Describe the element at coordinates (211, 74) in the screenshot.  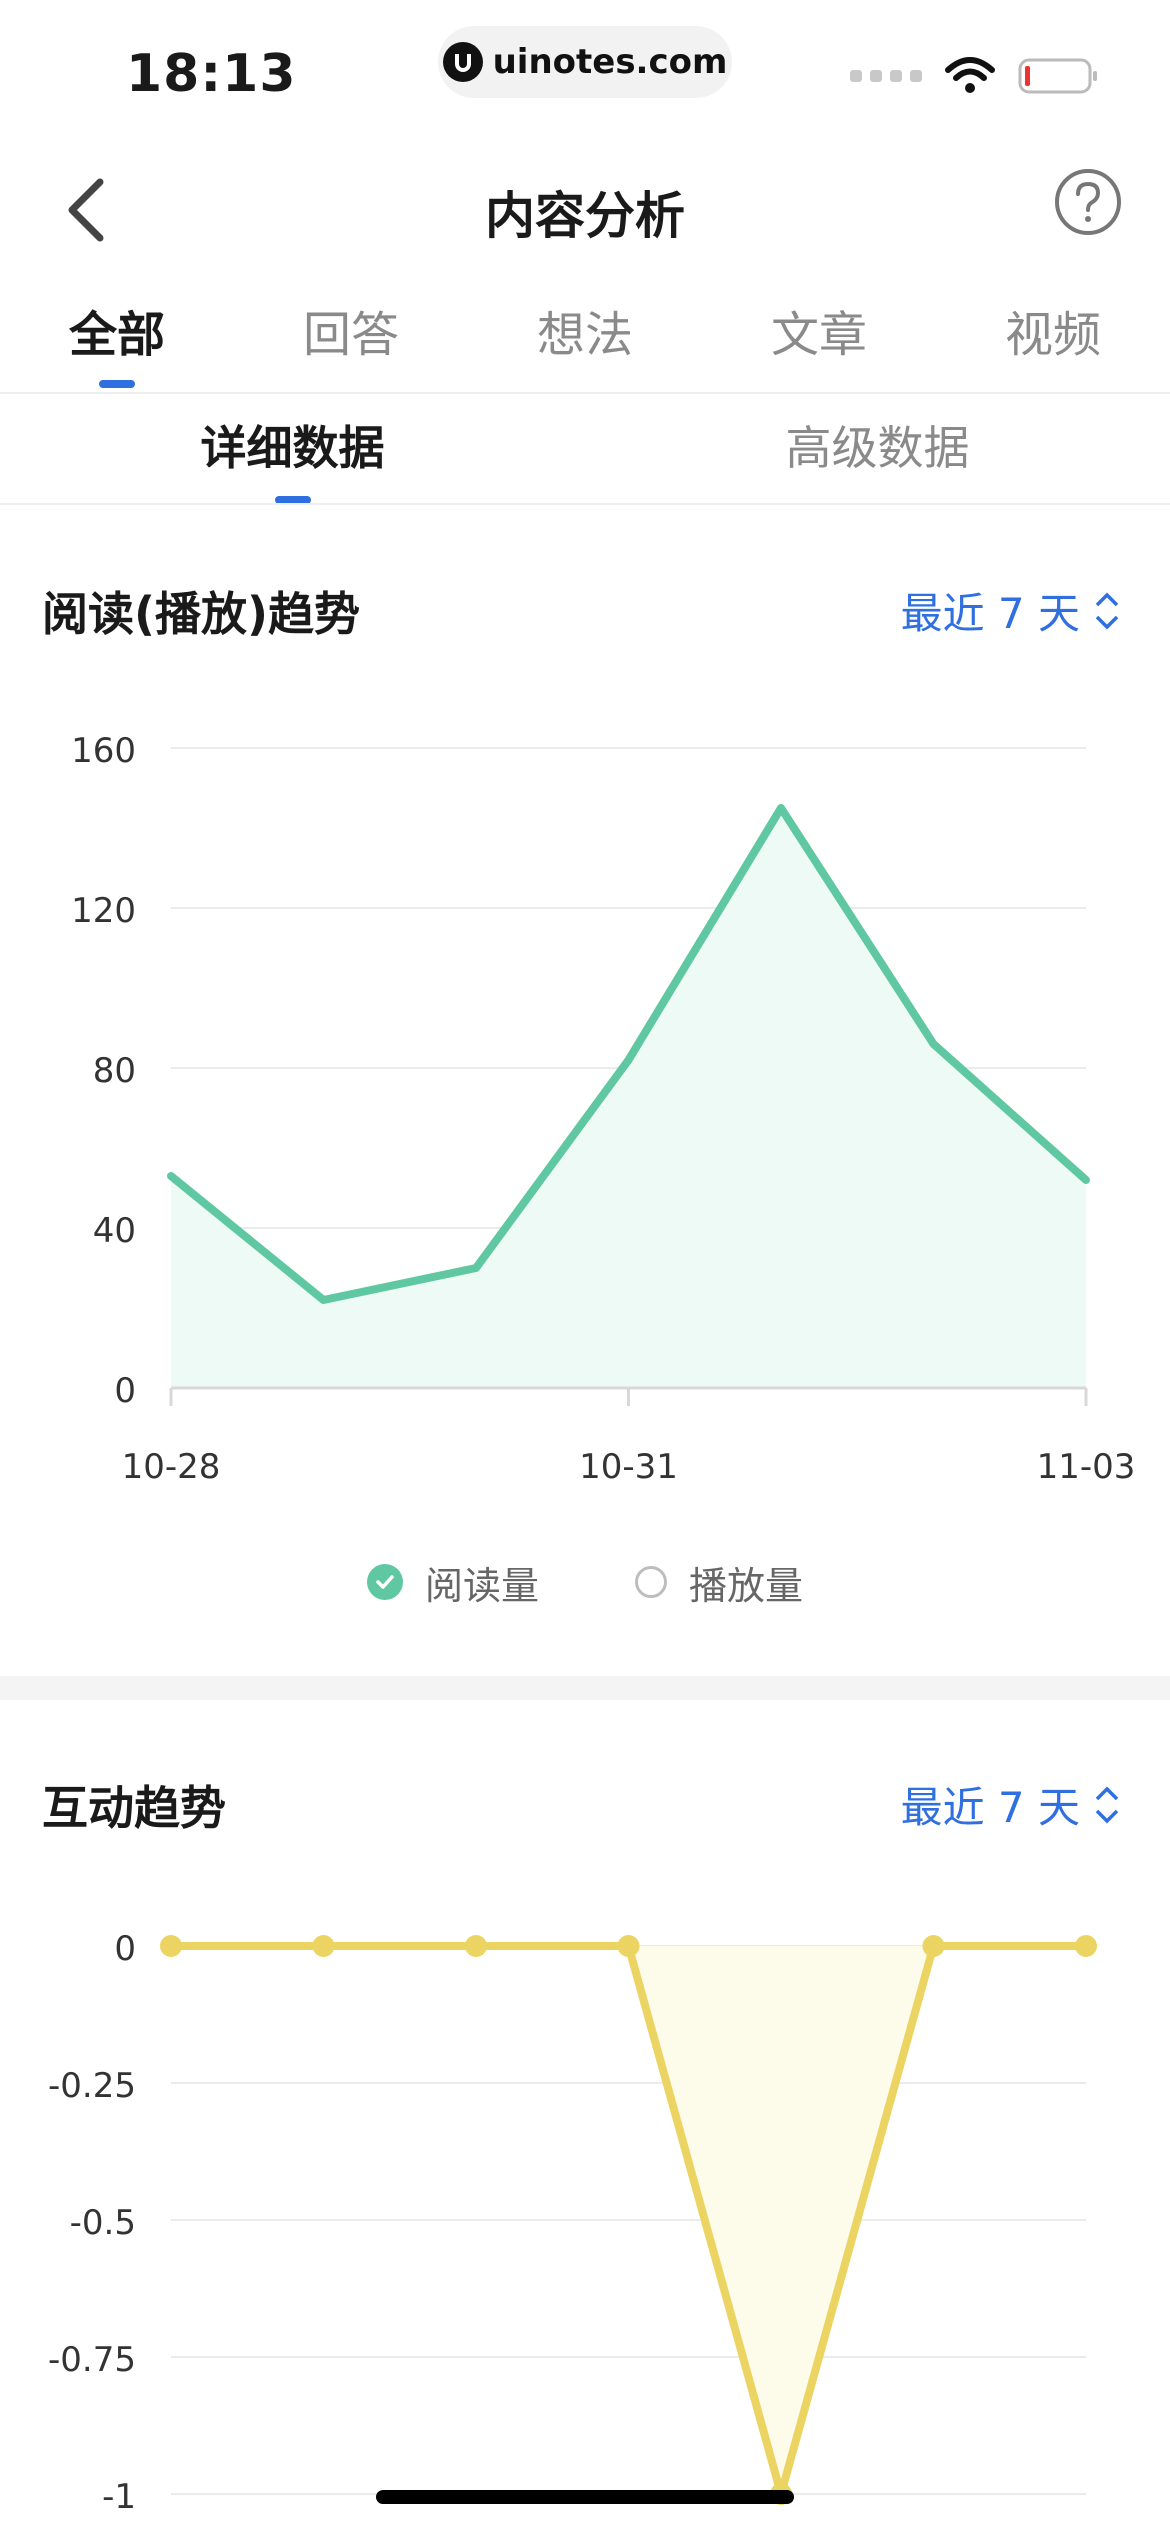
I see `status-time: 18:13` at that location.